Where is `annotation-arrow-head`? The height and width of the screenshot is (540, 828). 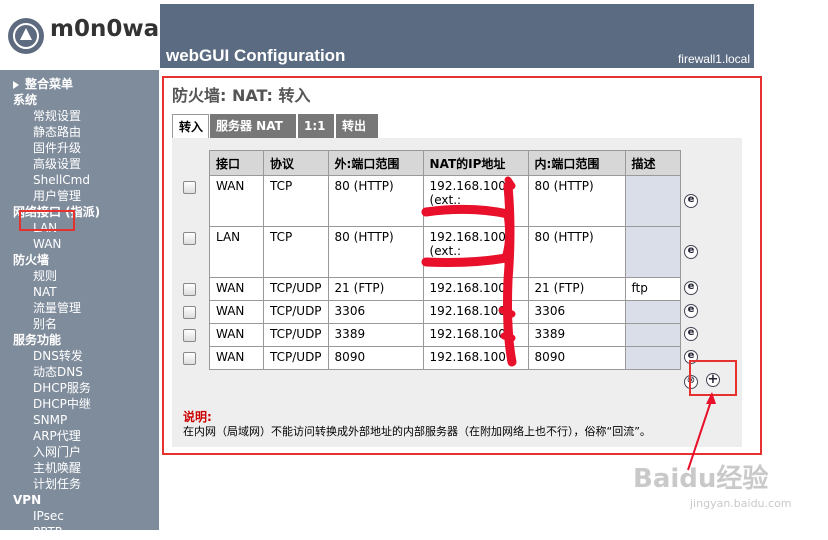
annotation-arrow-head is located at coordinates (711, 398).